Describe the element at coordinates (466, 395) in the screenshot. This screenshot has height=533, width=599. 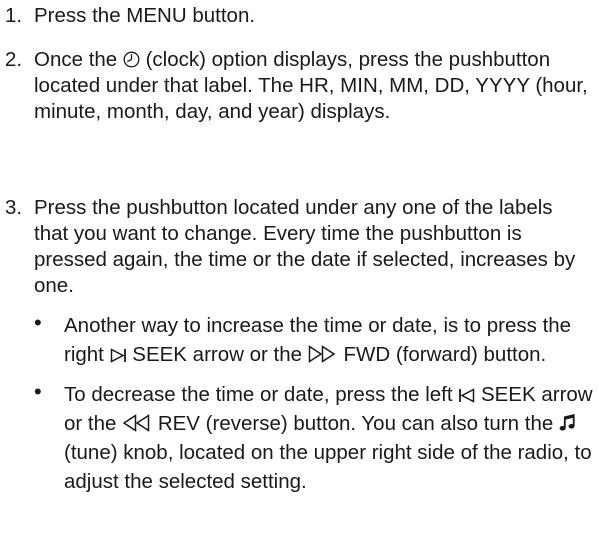
I see `seek-left-icon` at that location.